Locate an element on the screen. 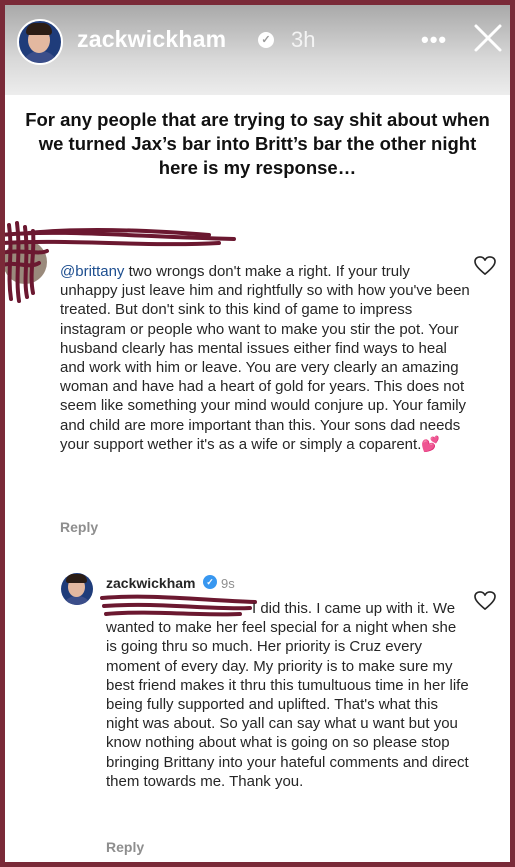 This screenshot has width=515, height=867. verified-icon: ✓ is located at coordinates (266, 40).